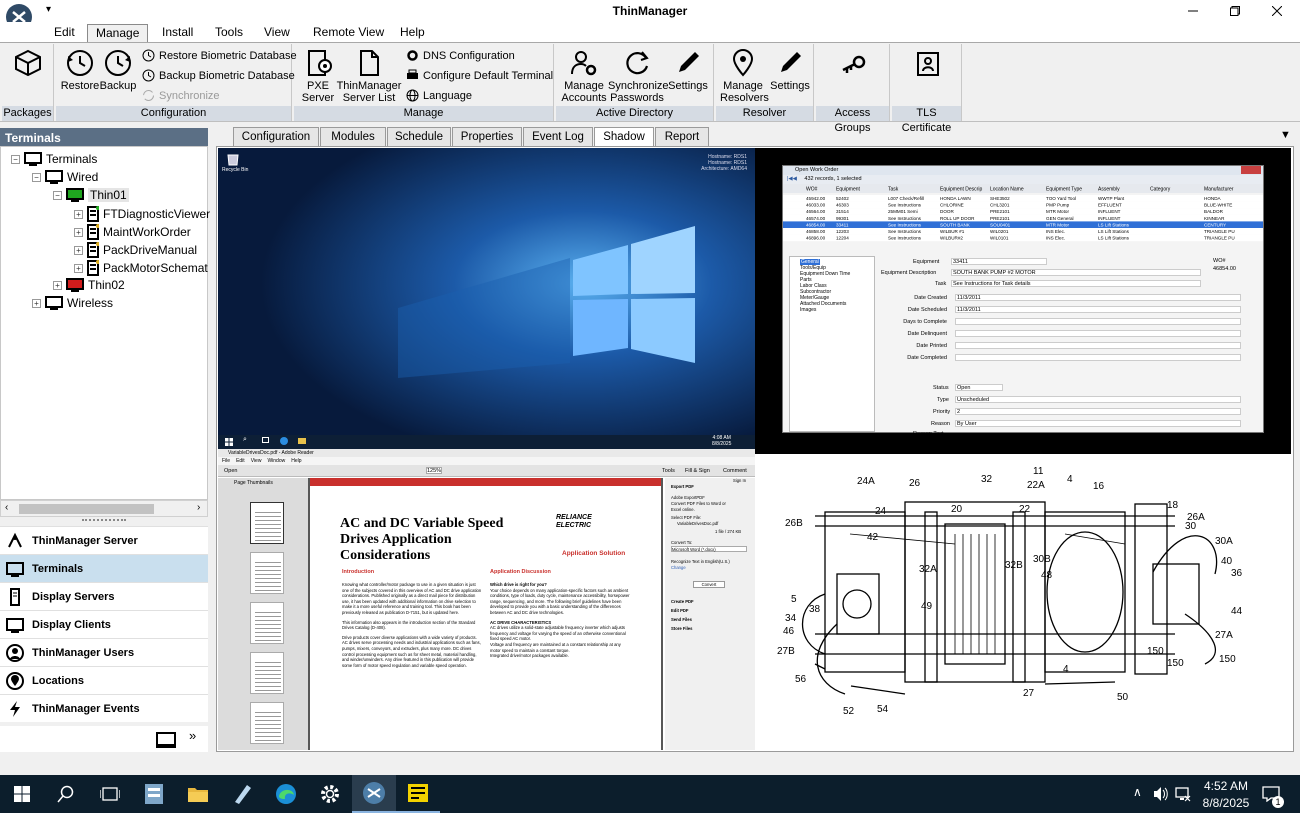 The image size is (1300, 813). I want to click on pdf-menu-item: Edit, so click(240, 461).